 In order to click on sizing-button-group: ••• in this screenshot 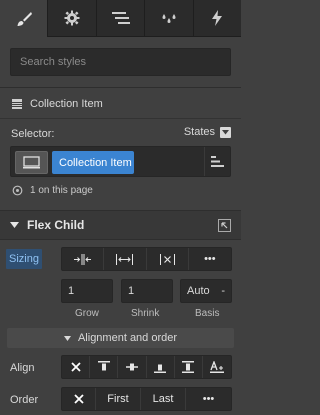, I will do `click(146, 259)`.